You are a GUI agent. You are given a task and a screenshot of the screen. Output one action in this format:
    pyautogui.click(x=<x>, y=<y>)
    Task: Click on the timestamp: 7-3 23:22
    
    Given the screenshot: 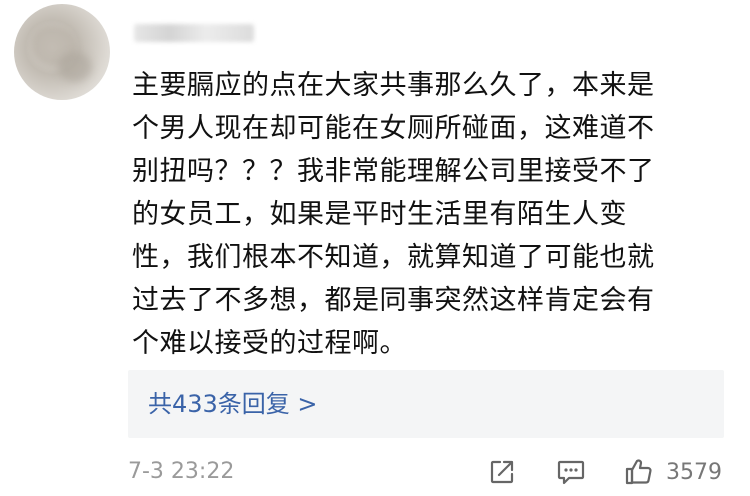 What is the action you would take?
    pyautogui.click(x=181, y=471)
    